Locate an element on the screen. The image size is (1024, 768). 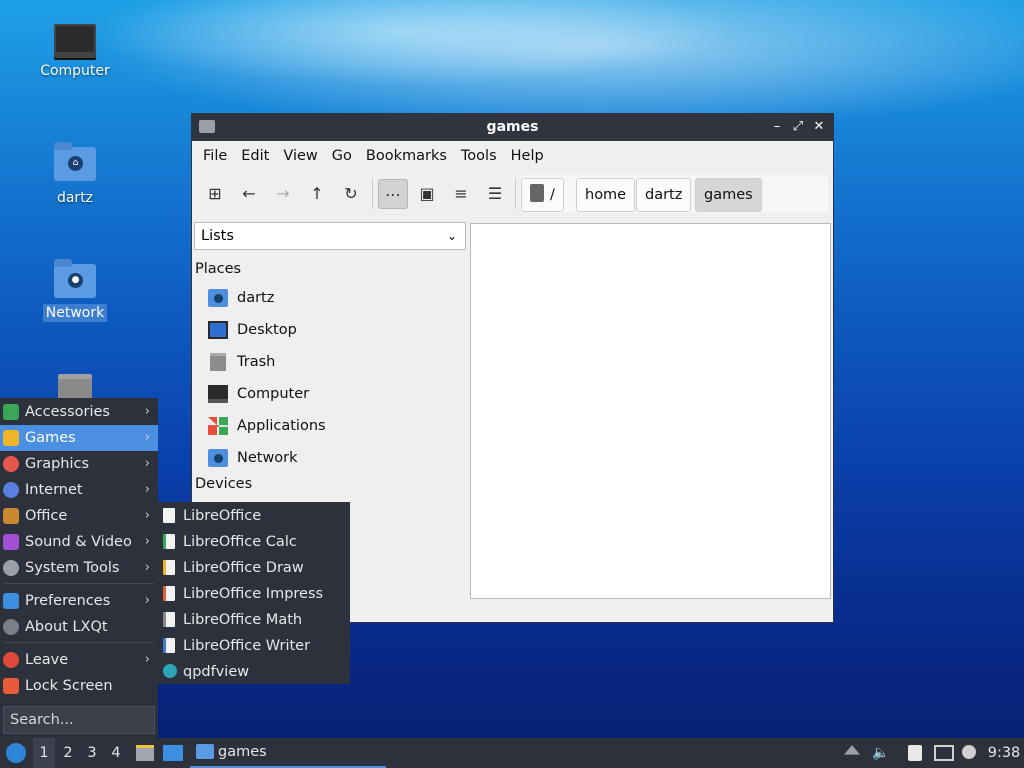
place-applications: Applications is located at coordinates (267, 426).